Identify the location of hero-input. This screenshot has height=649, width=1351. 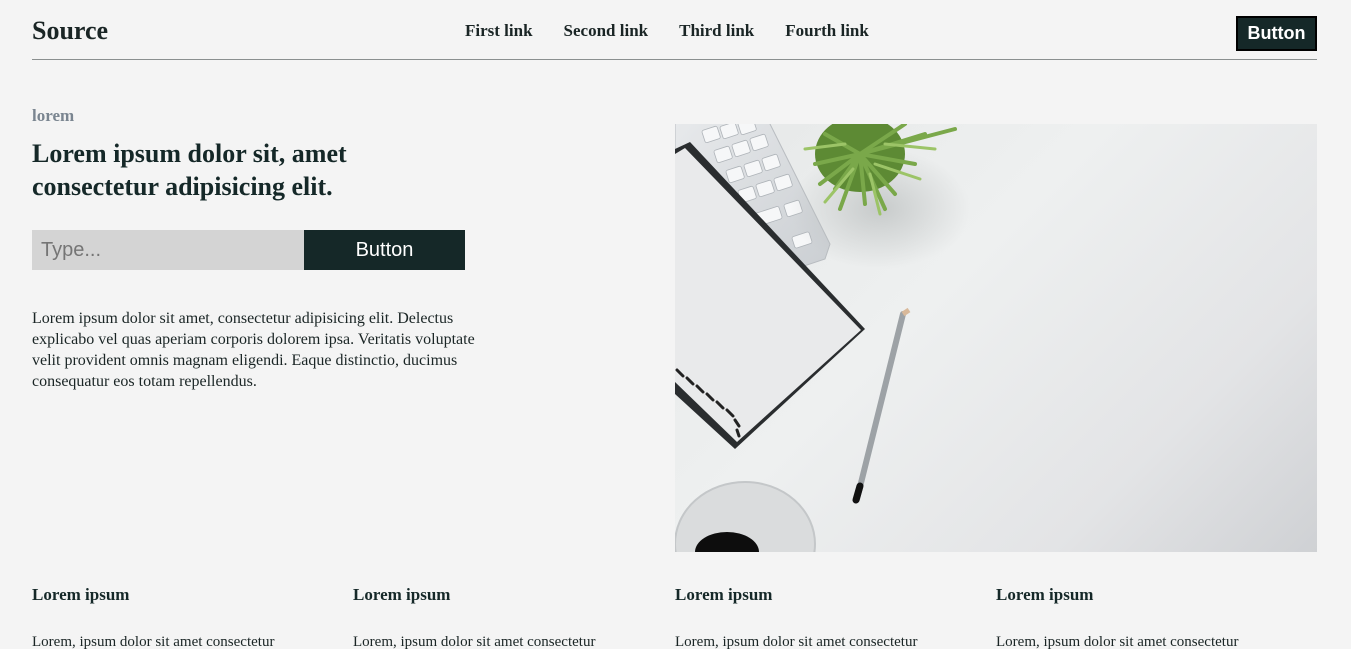
(168, 250).